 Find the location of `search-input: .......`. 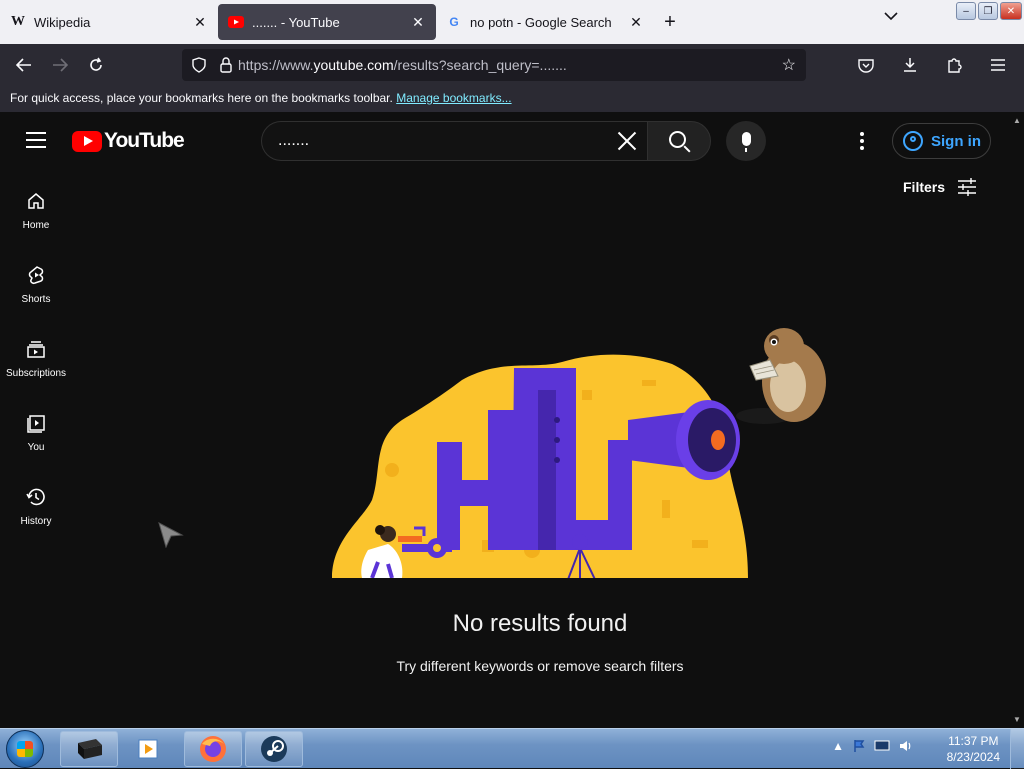

search-input: ....... is located at coordinates (454, 141).